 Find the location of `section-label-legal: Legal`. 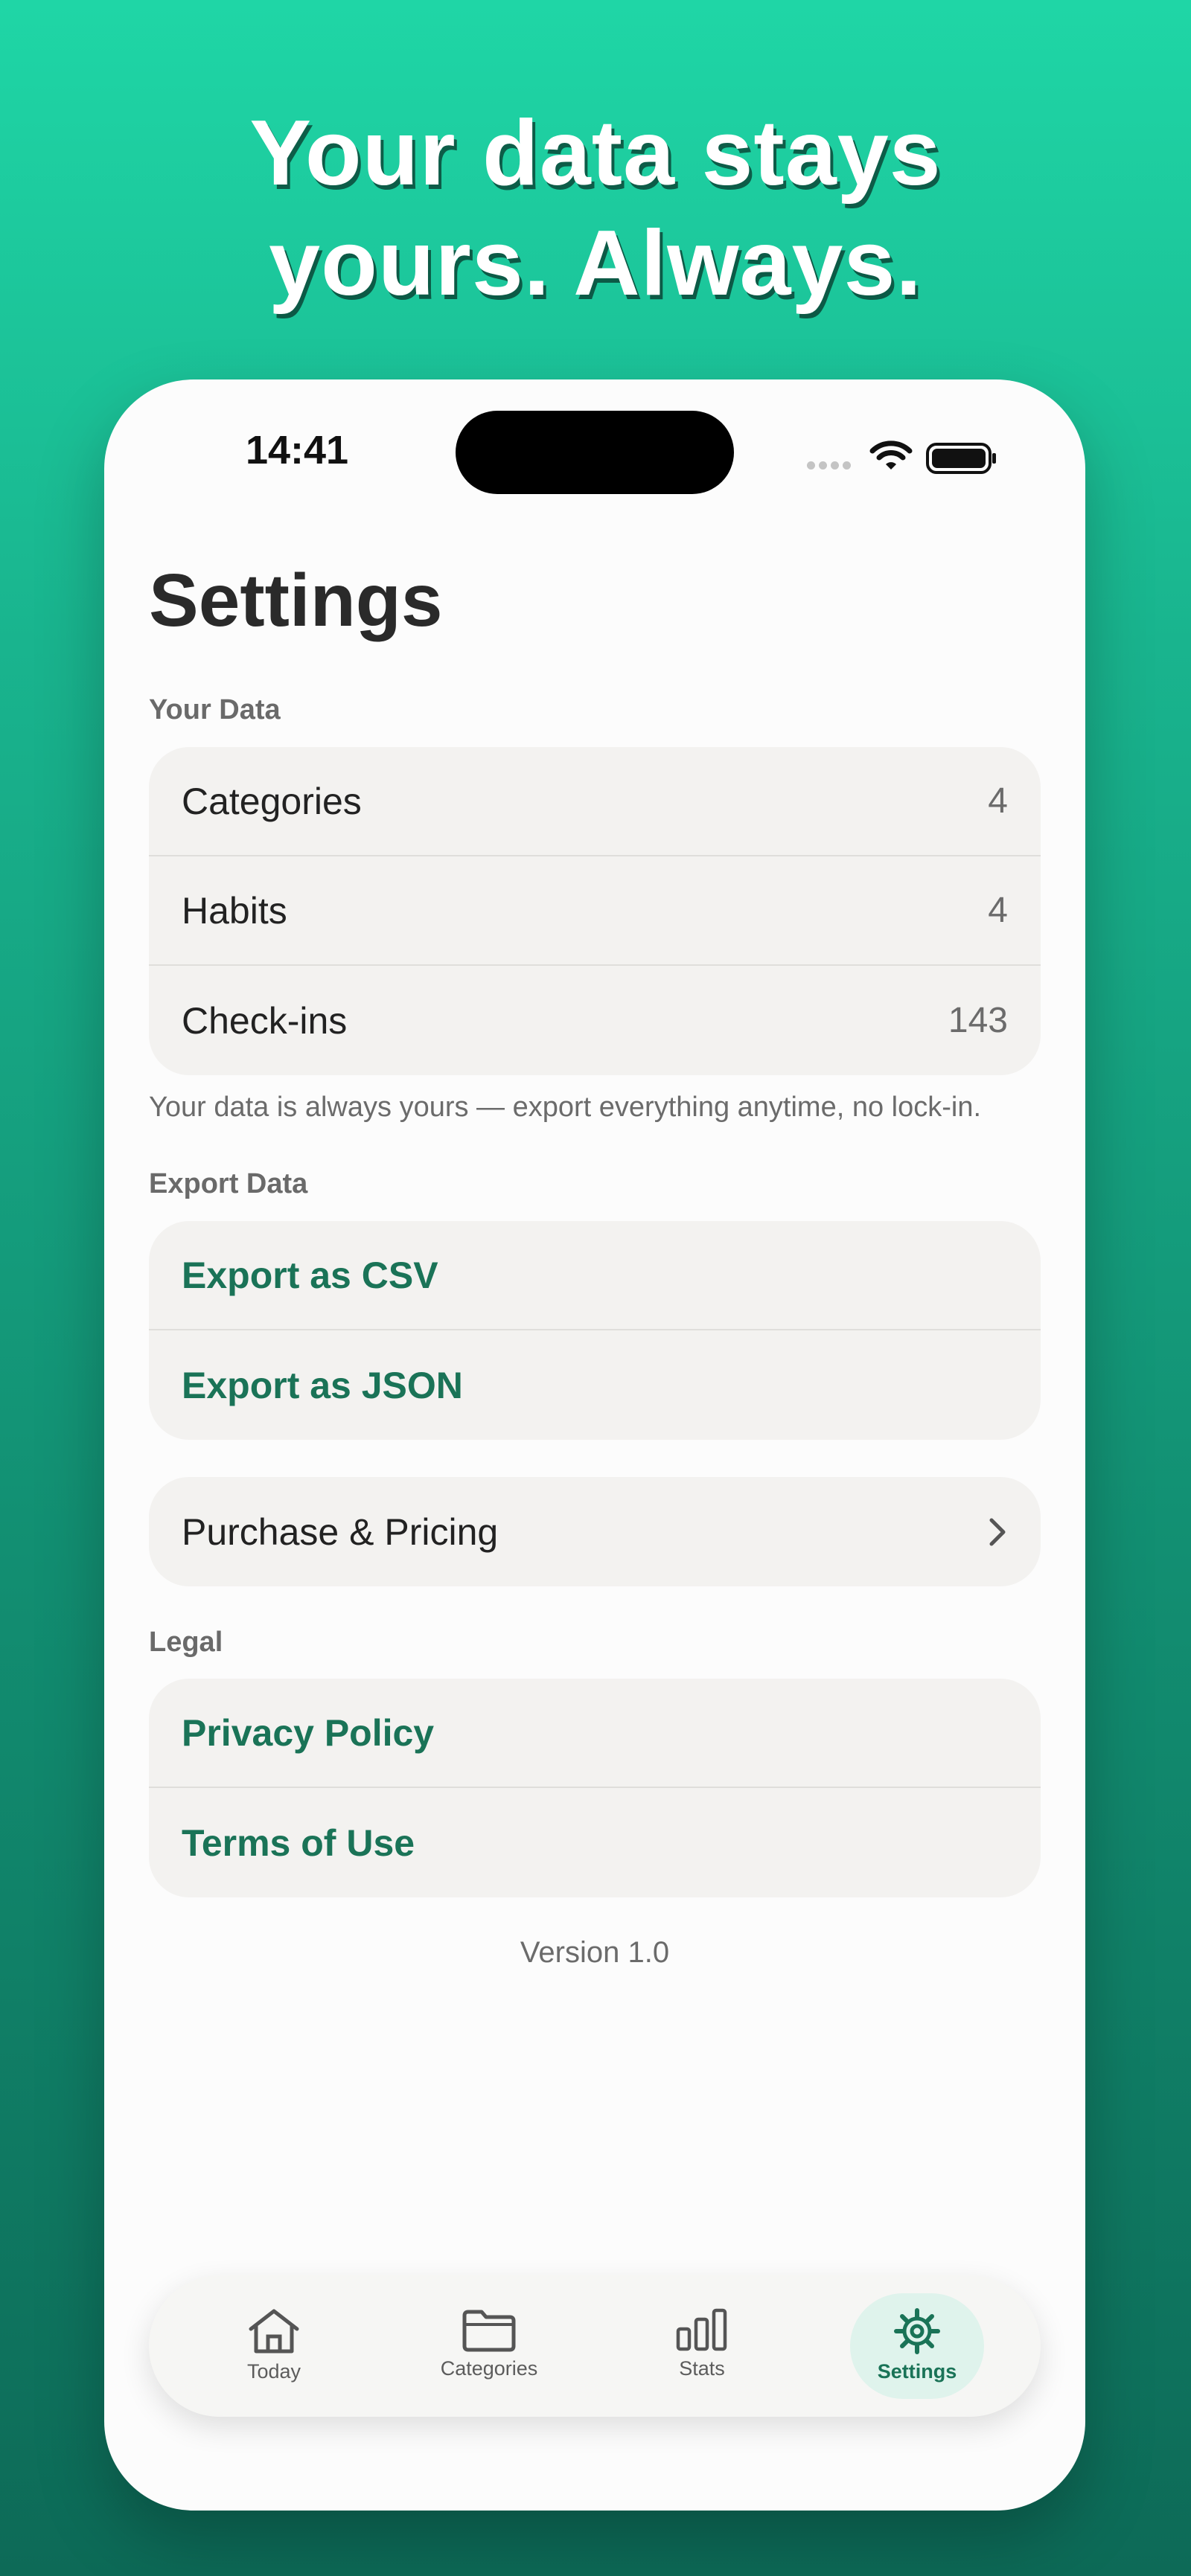

section-label-legal: Legal is located at coordinates (186, 1643).